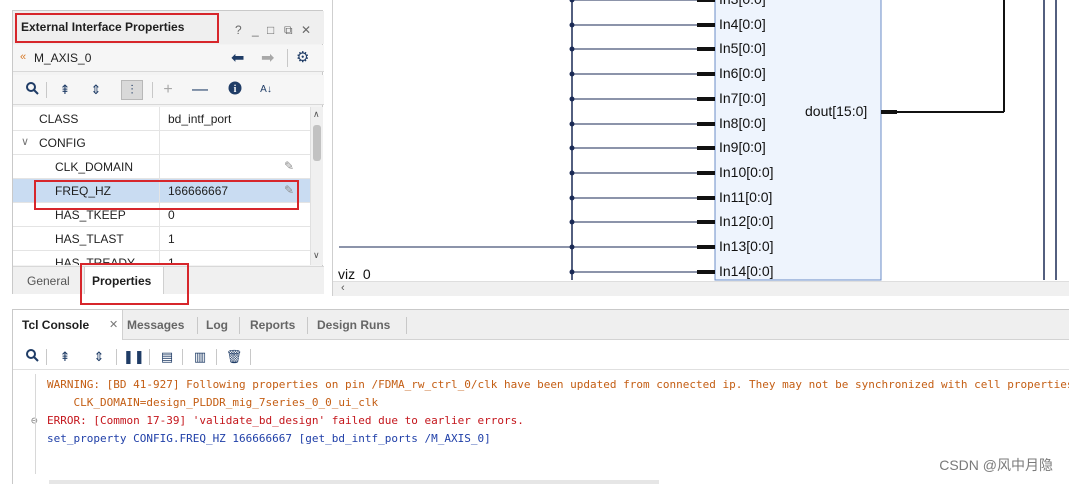  I want to click on scroll-down-icon: ∨, so click(316, 255).